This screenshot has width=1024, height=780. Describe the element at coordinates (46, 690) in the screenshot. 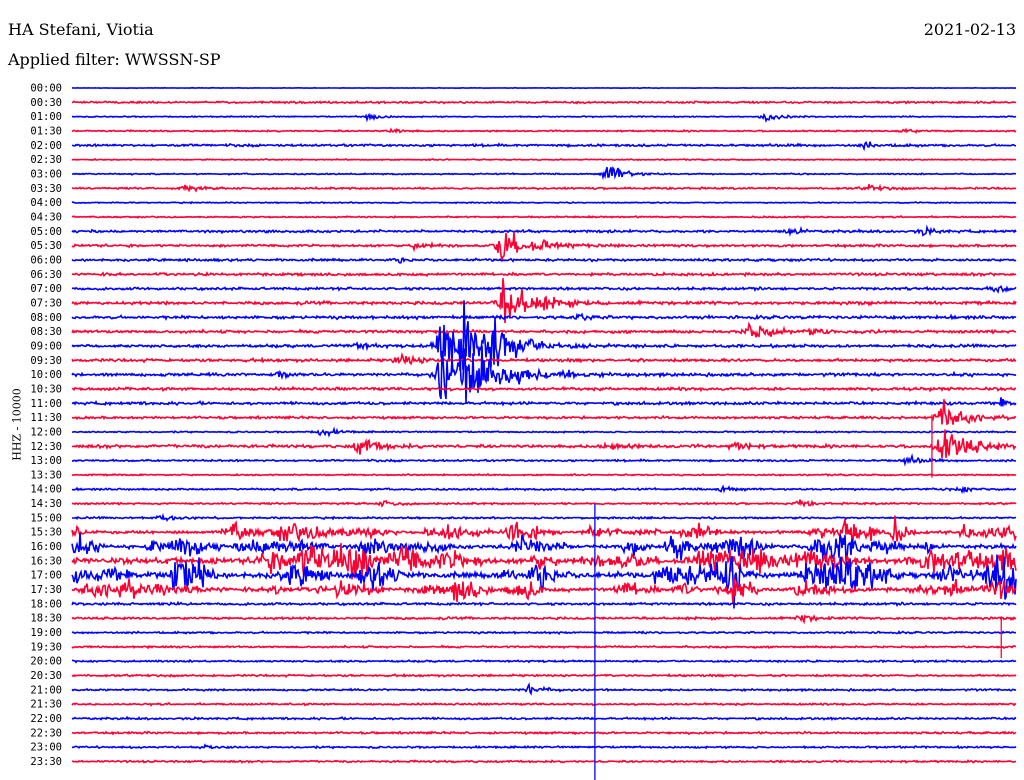

I see `row-time-label: 21:00` at that location.